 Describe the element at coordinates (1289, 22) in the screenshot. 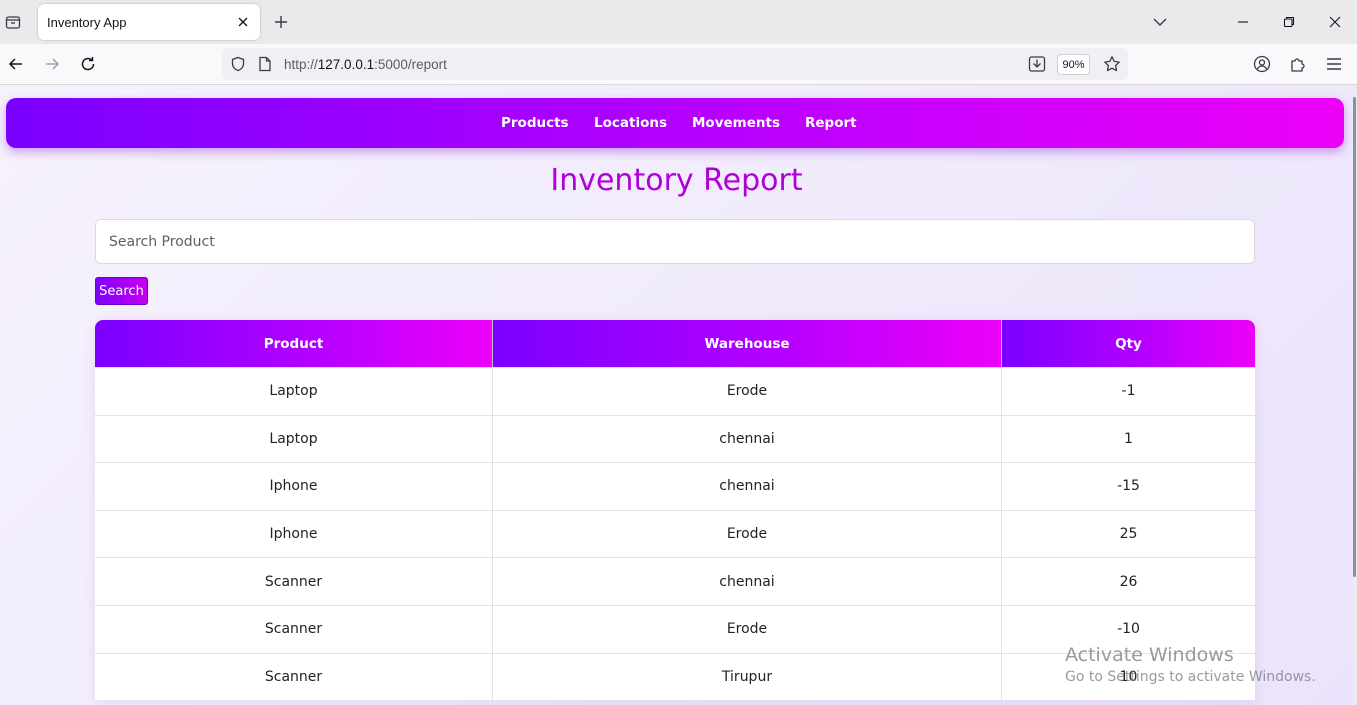

I see `restore-icon` at that location.